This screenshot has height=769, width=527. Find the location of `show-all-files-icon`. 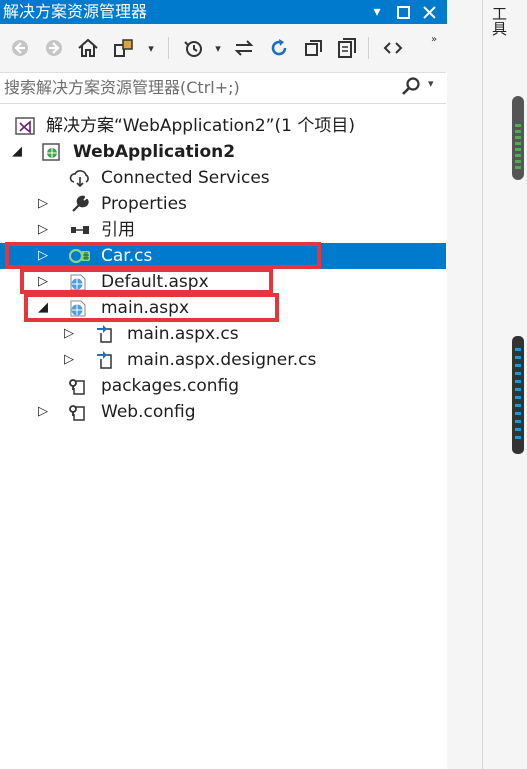

show-all-files-icon is located at coordinates (347, 48).